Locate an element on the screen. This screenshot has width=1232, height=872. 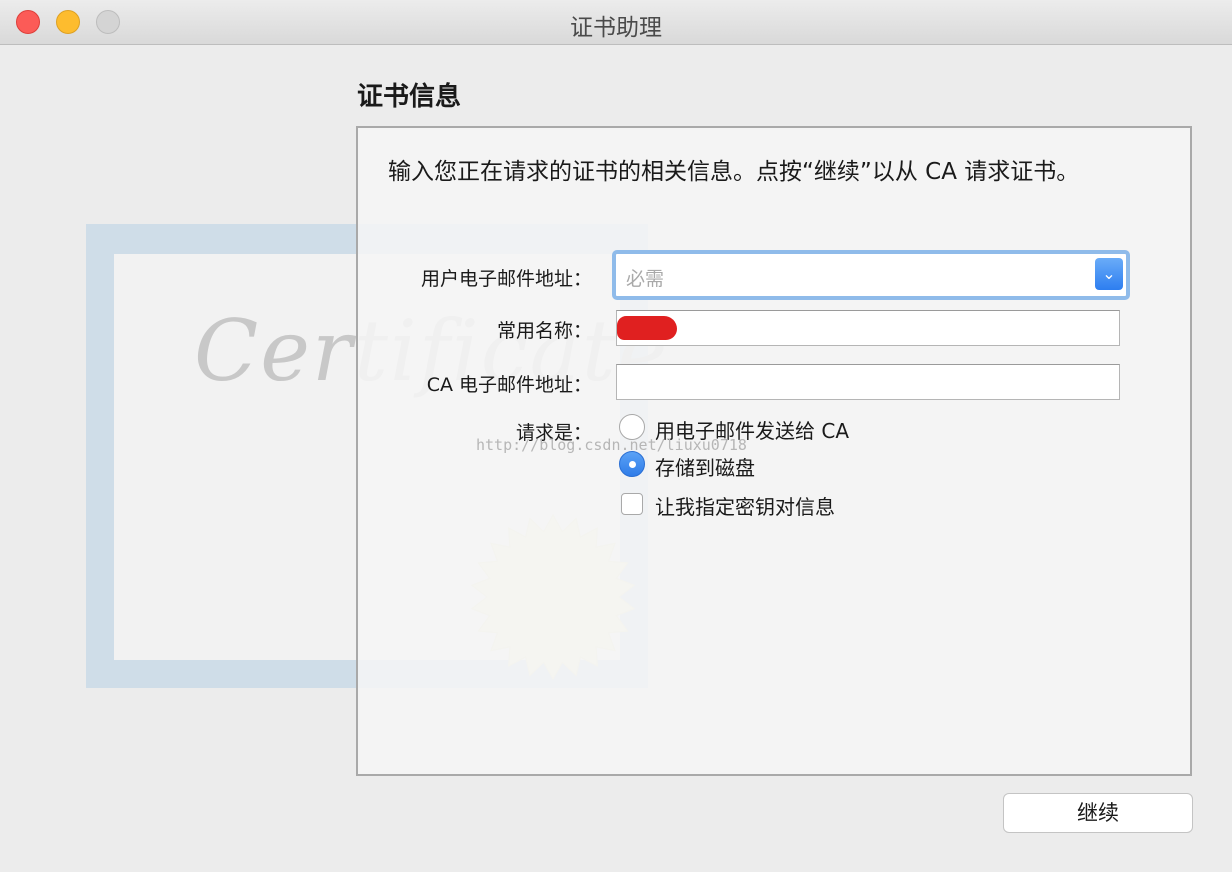
key-pair-checkbox is located at coordinates (632, 504).